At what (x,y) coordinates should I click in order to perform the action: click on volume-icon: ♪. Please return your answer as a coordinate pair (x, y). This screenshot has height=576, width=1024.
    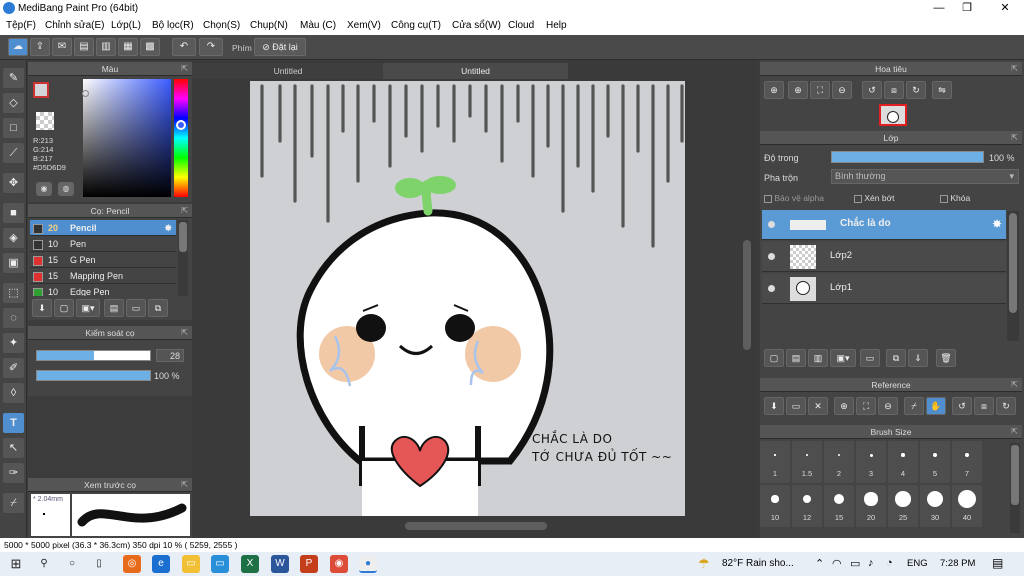
    Looking at the image, I should click on (871, 563).